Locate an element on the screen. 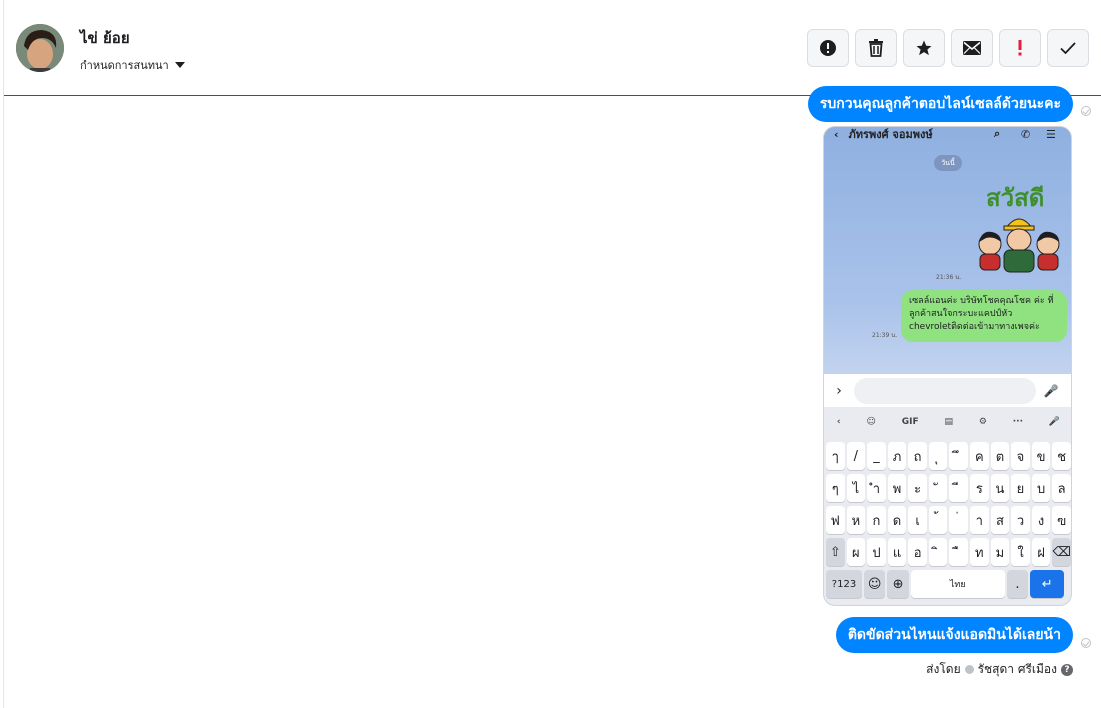 The width and height of the screenshot is (1101, 708). keyboard-key: ใ is located at coordinates (1020, 552).